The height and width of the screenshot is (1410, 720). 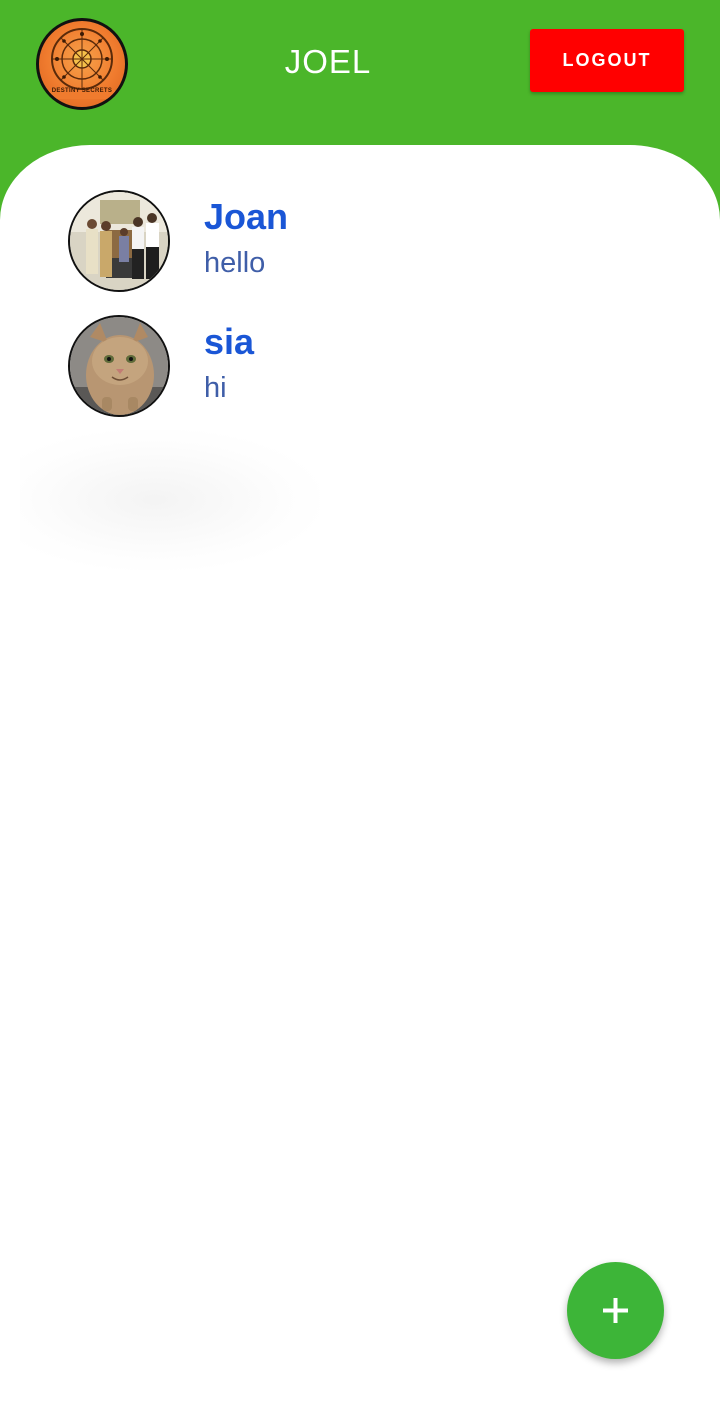 I want to click on plus-icon, so click(x=615, y=1310).